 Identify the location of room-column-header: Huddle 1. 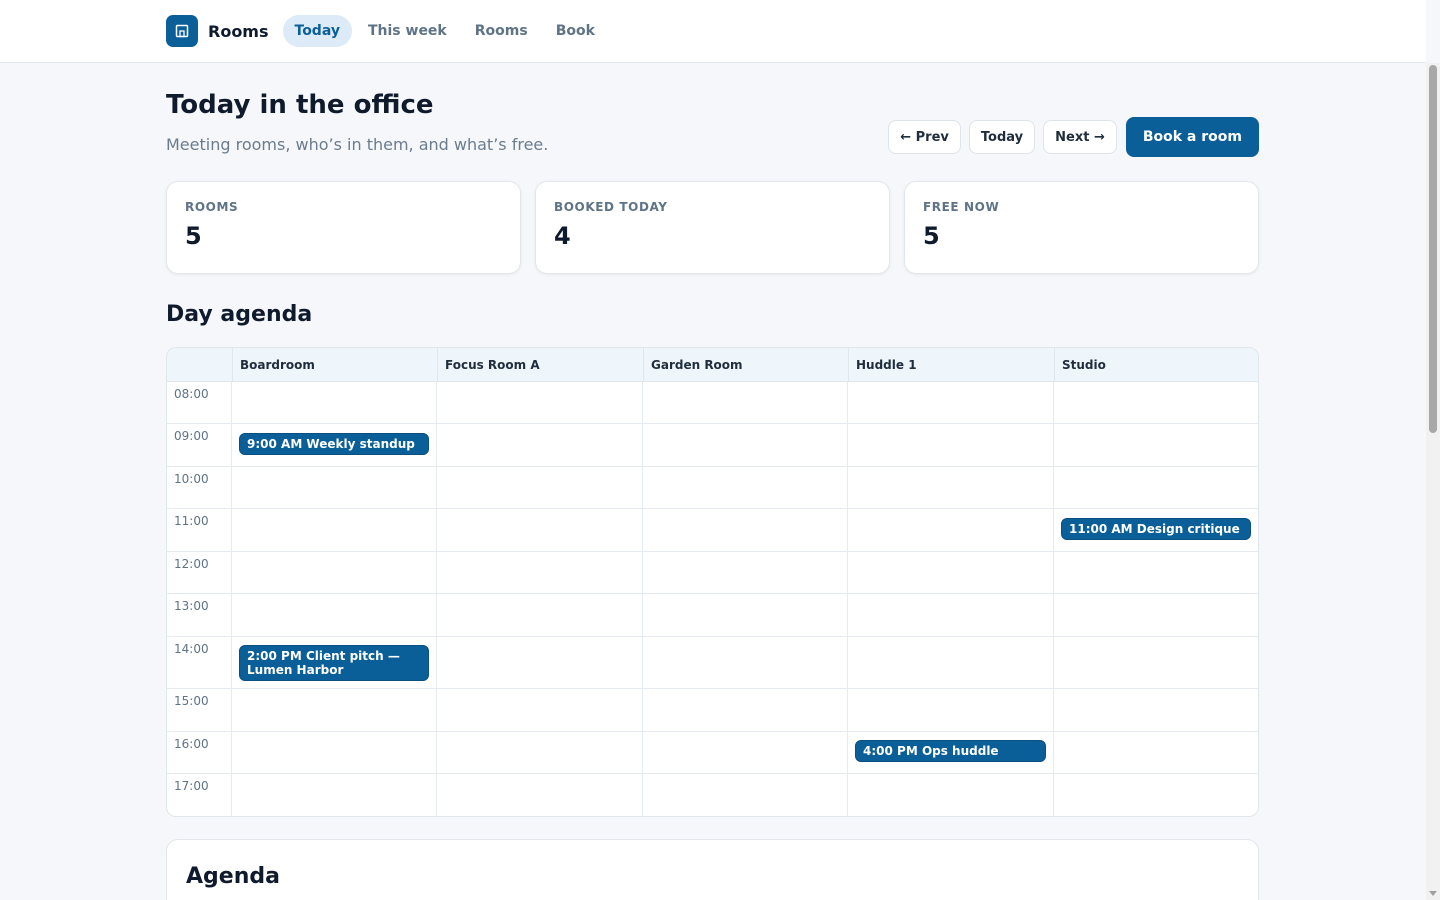
(951, 365).